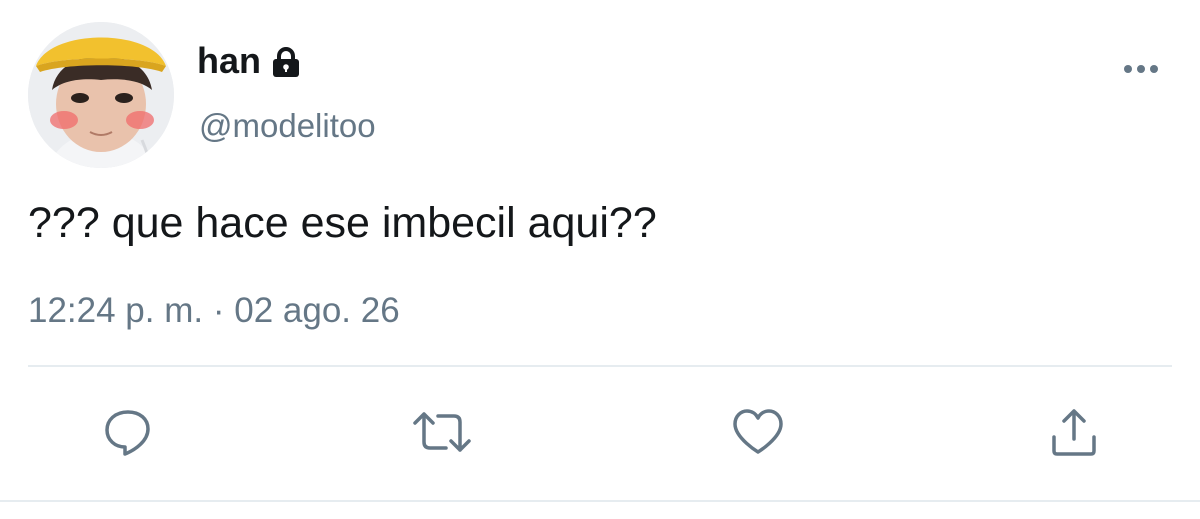 This screenshot has width=1200, height=519. I want to click on avatar-photo, so click(101, 95).